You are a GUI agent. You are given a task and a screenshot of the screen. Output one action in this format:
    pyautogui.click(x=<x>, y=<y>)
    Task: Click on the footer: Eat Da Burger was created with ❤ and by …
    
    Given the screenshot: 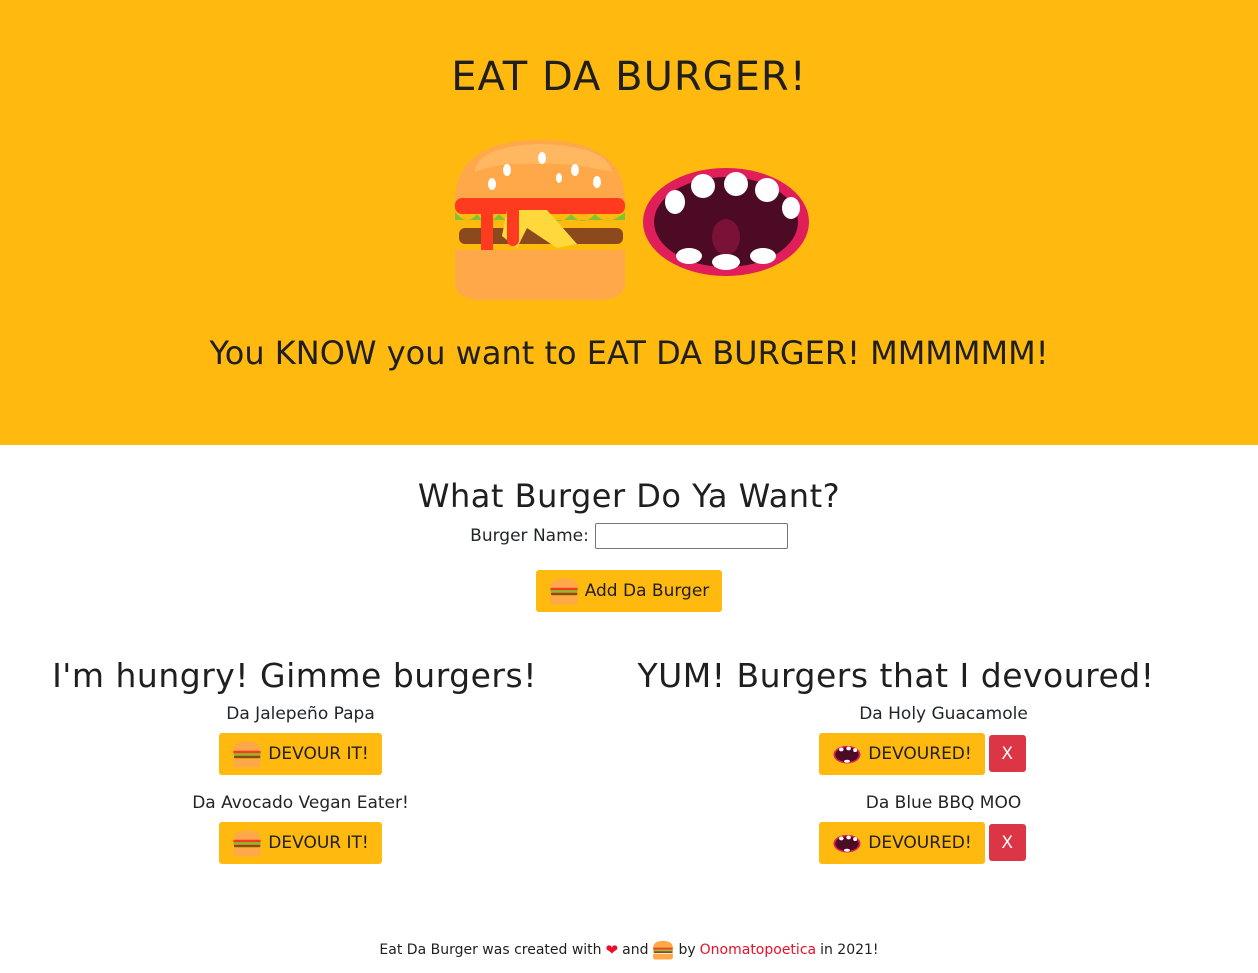 What is the action you would take?
    pyautogui.click(x=629, y=950)
    